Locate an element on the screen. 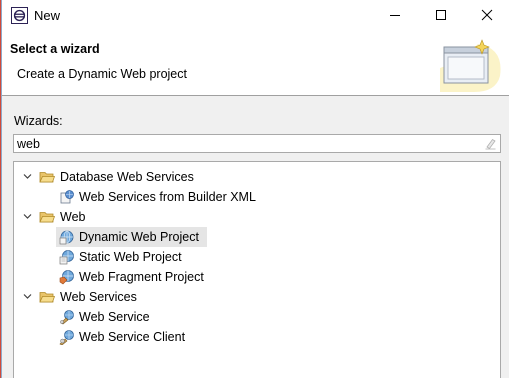  tree-group-database-web-services: Database Web Services is located at coordinates (257, 177).